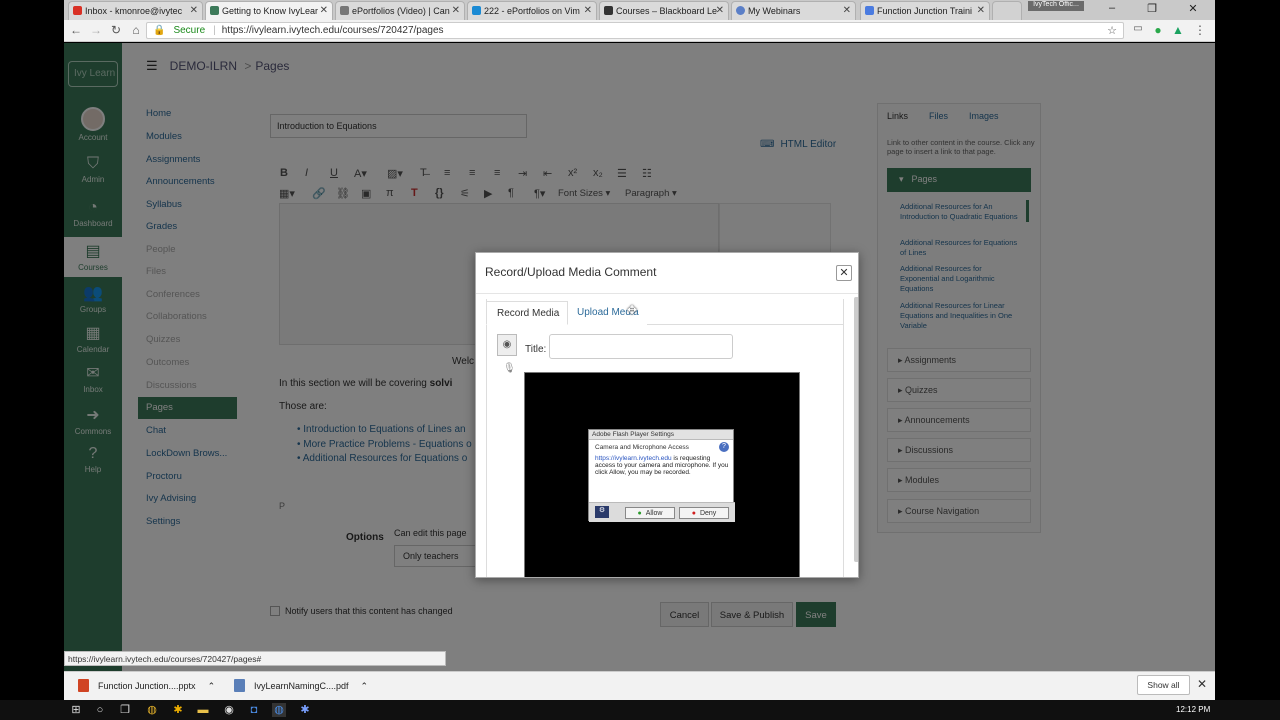 This screenshot has width=1280, height=720. What do you see at coordinates (633, 458) in the screenshot?
I see `flash-url: https://ivylearn.ivytech.edu` at bounding box center [633, 458].